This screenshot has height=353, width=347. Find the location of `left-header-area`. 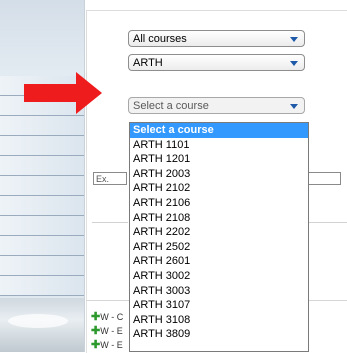

left-header-area is located at coordinates (42, 38).